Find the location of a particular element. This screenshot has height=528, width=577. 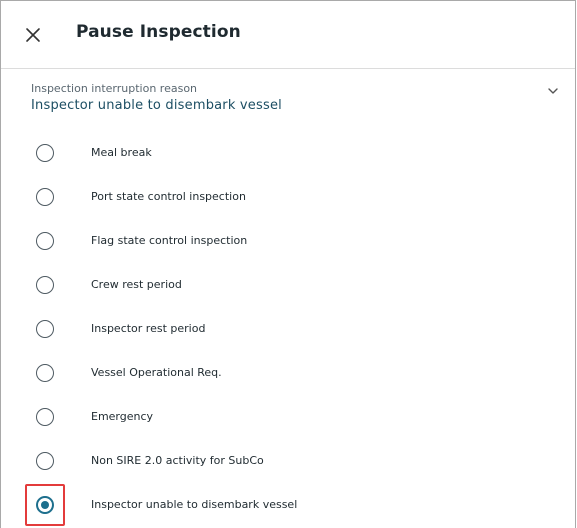

chevron-down-icon is located at coordinates (553, 91).